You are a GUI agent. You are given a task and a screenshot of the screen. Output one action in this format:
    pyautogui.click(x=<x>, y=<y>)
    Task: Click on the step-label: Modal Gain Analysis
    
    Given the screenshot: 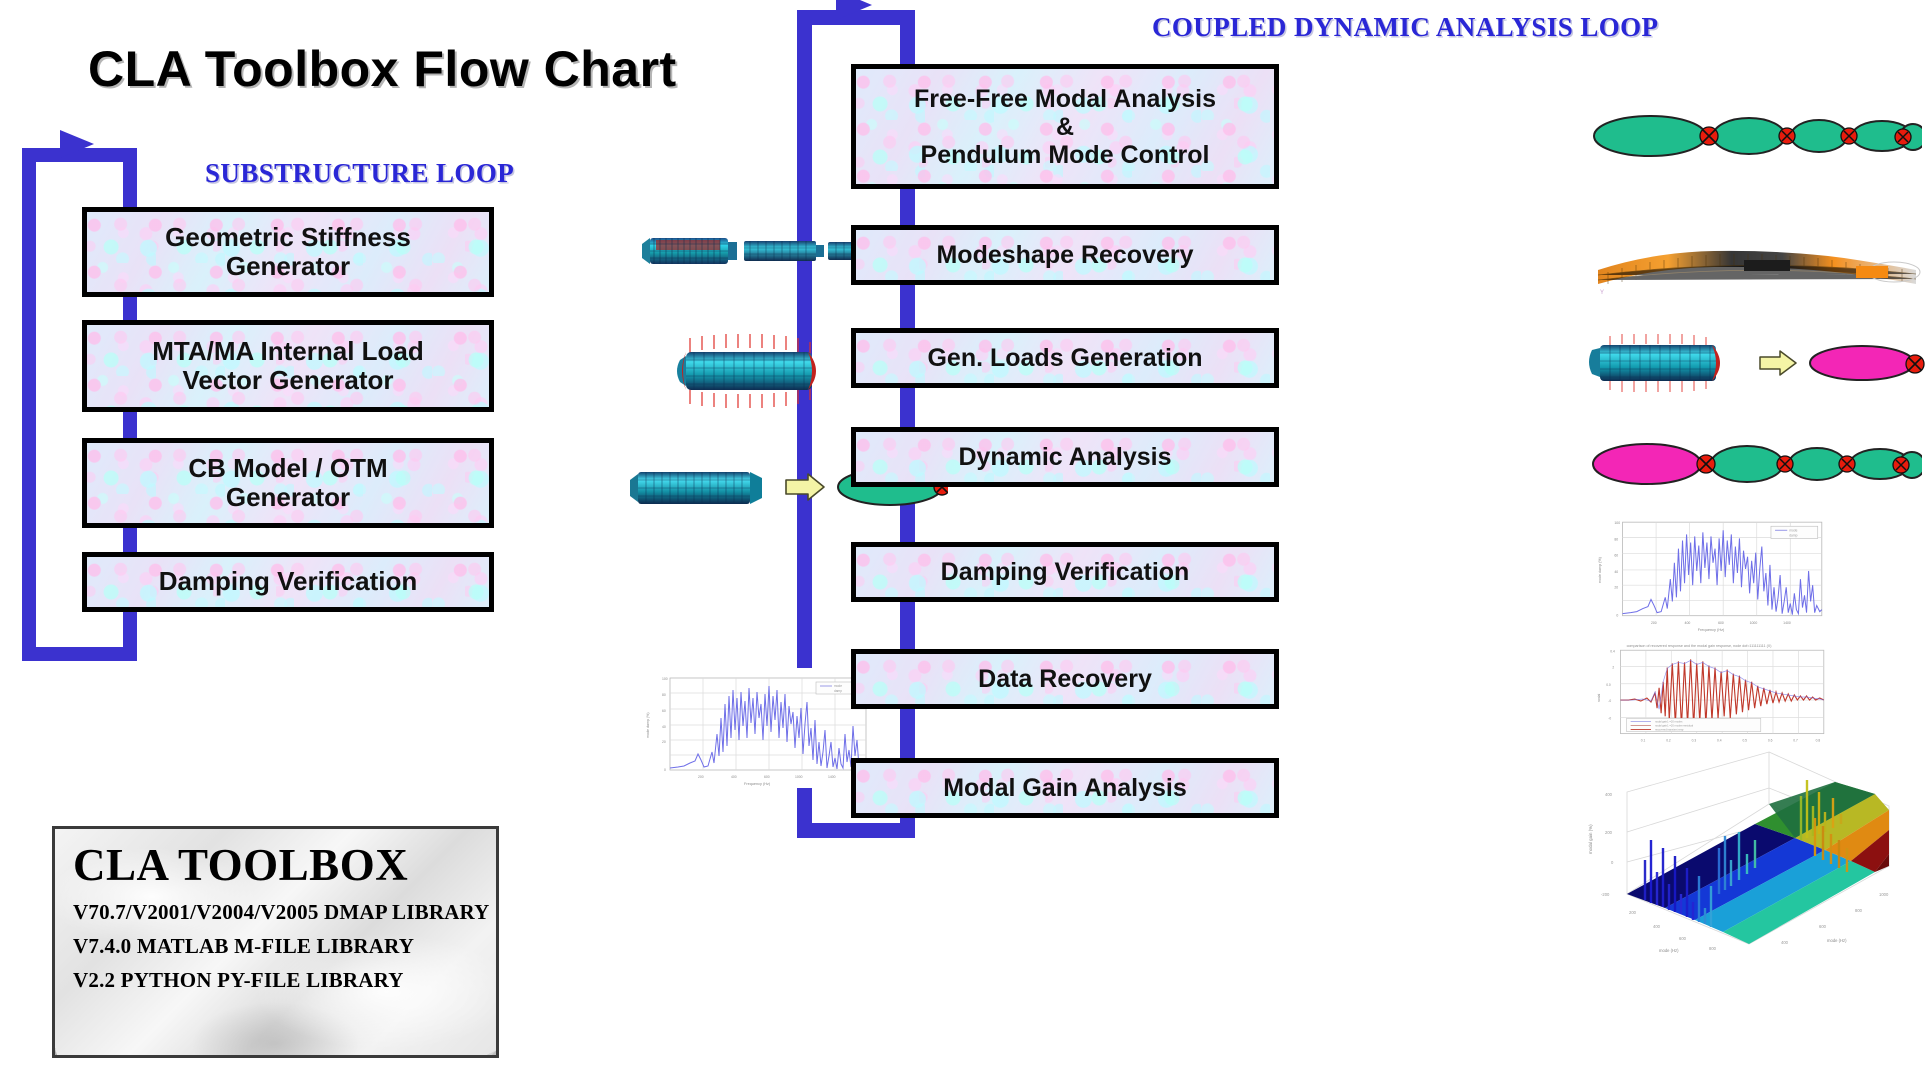 What is the action you would take?
    pyautogui.click(x=1065, y=788)
    